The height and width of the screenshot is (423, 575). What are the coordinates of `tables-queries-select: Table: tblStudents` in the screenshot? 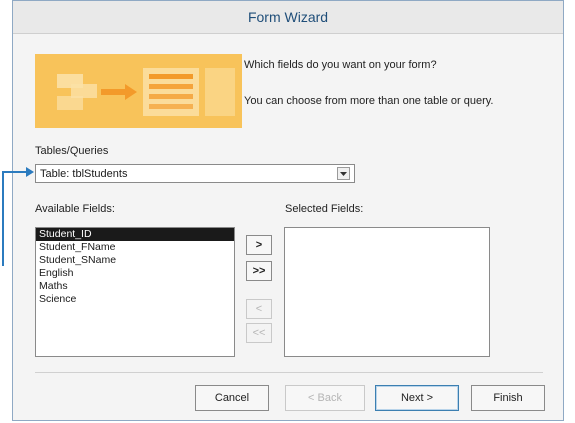 It's located at (195, 173).